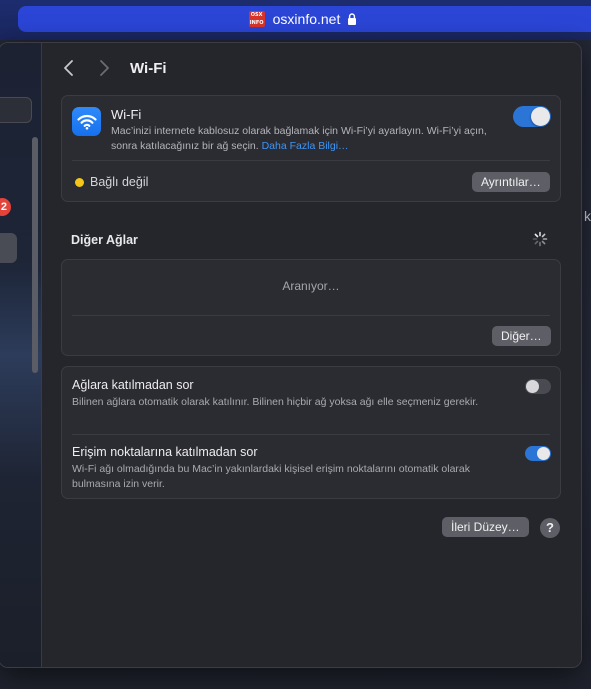 The image size is (591, 689). I want to click on browser-address-bar: OSX INFO osxinfo.net, so click(295, 20).